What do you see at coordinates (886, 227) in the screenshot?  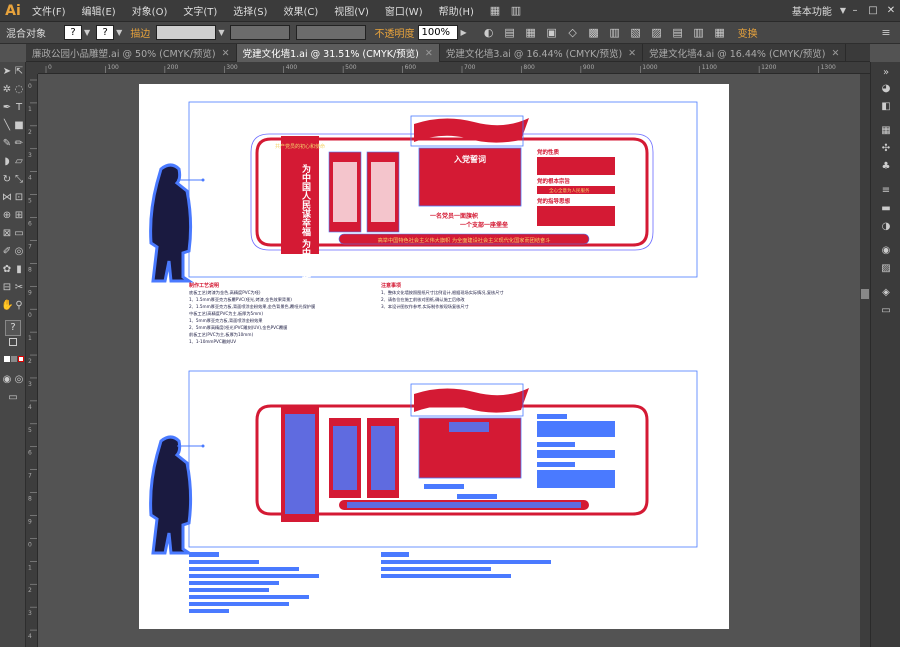 I see `transparency-panel-icon: ◑` at bounding box center [886, 227].